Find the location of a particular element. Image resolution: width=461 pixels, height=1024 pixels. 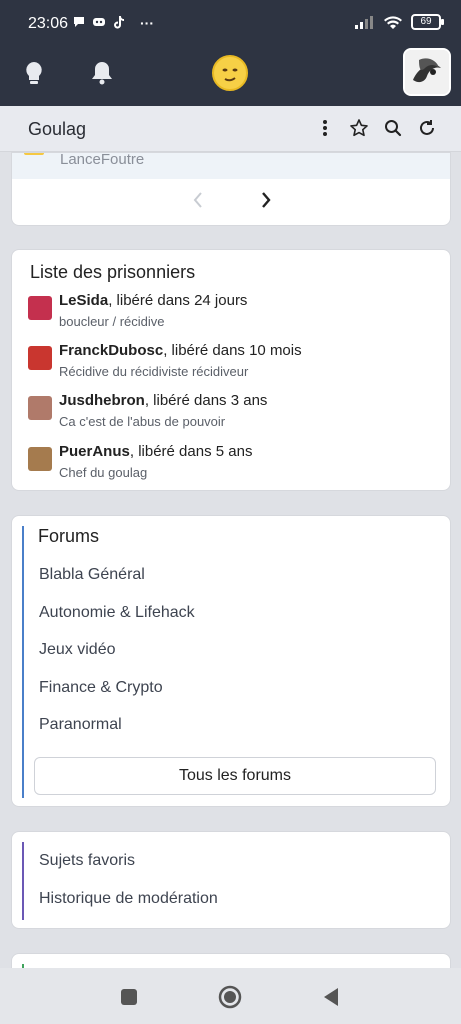

moderation-history-link: Historique de modération is located at coordinates (128, 899).